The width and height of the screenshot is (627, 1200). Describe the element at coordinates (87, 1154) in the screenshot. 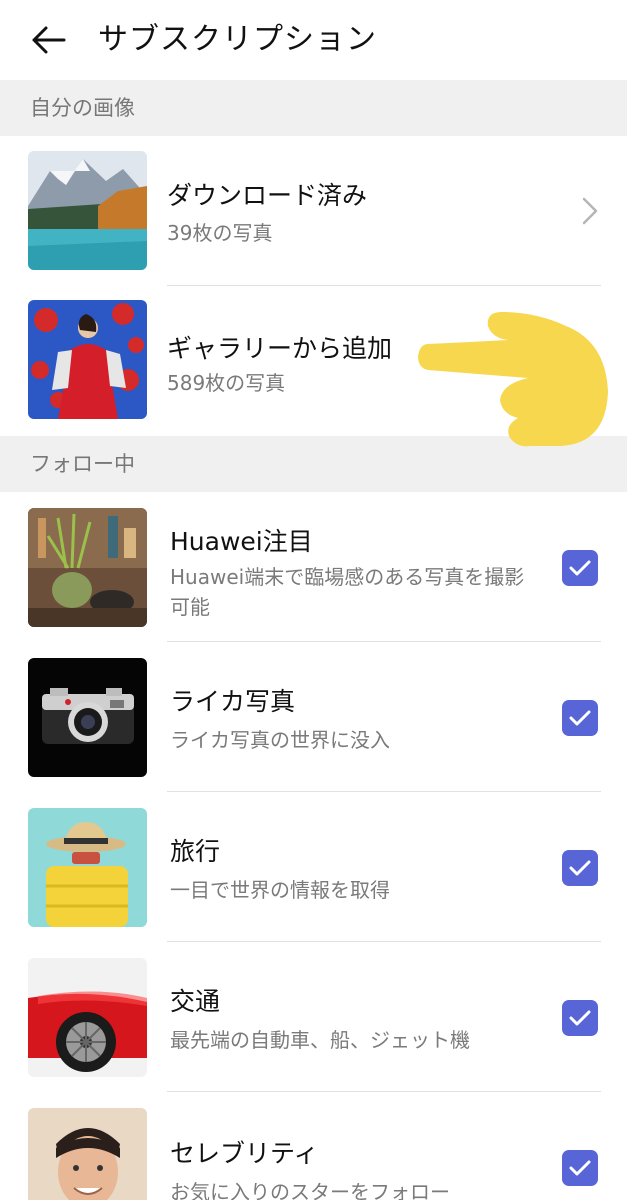

I see `thumbnail-smiling-man` at that location.